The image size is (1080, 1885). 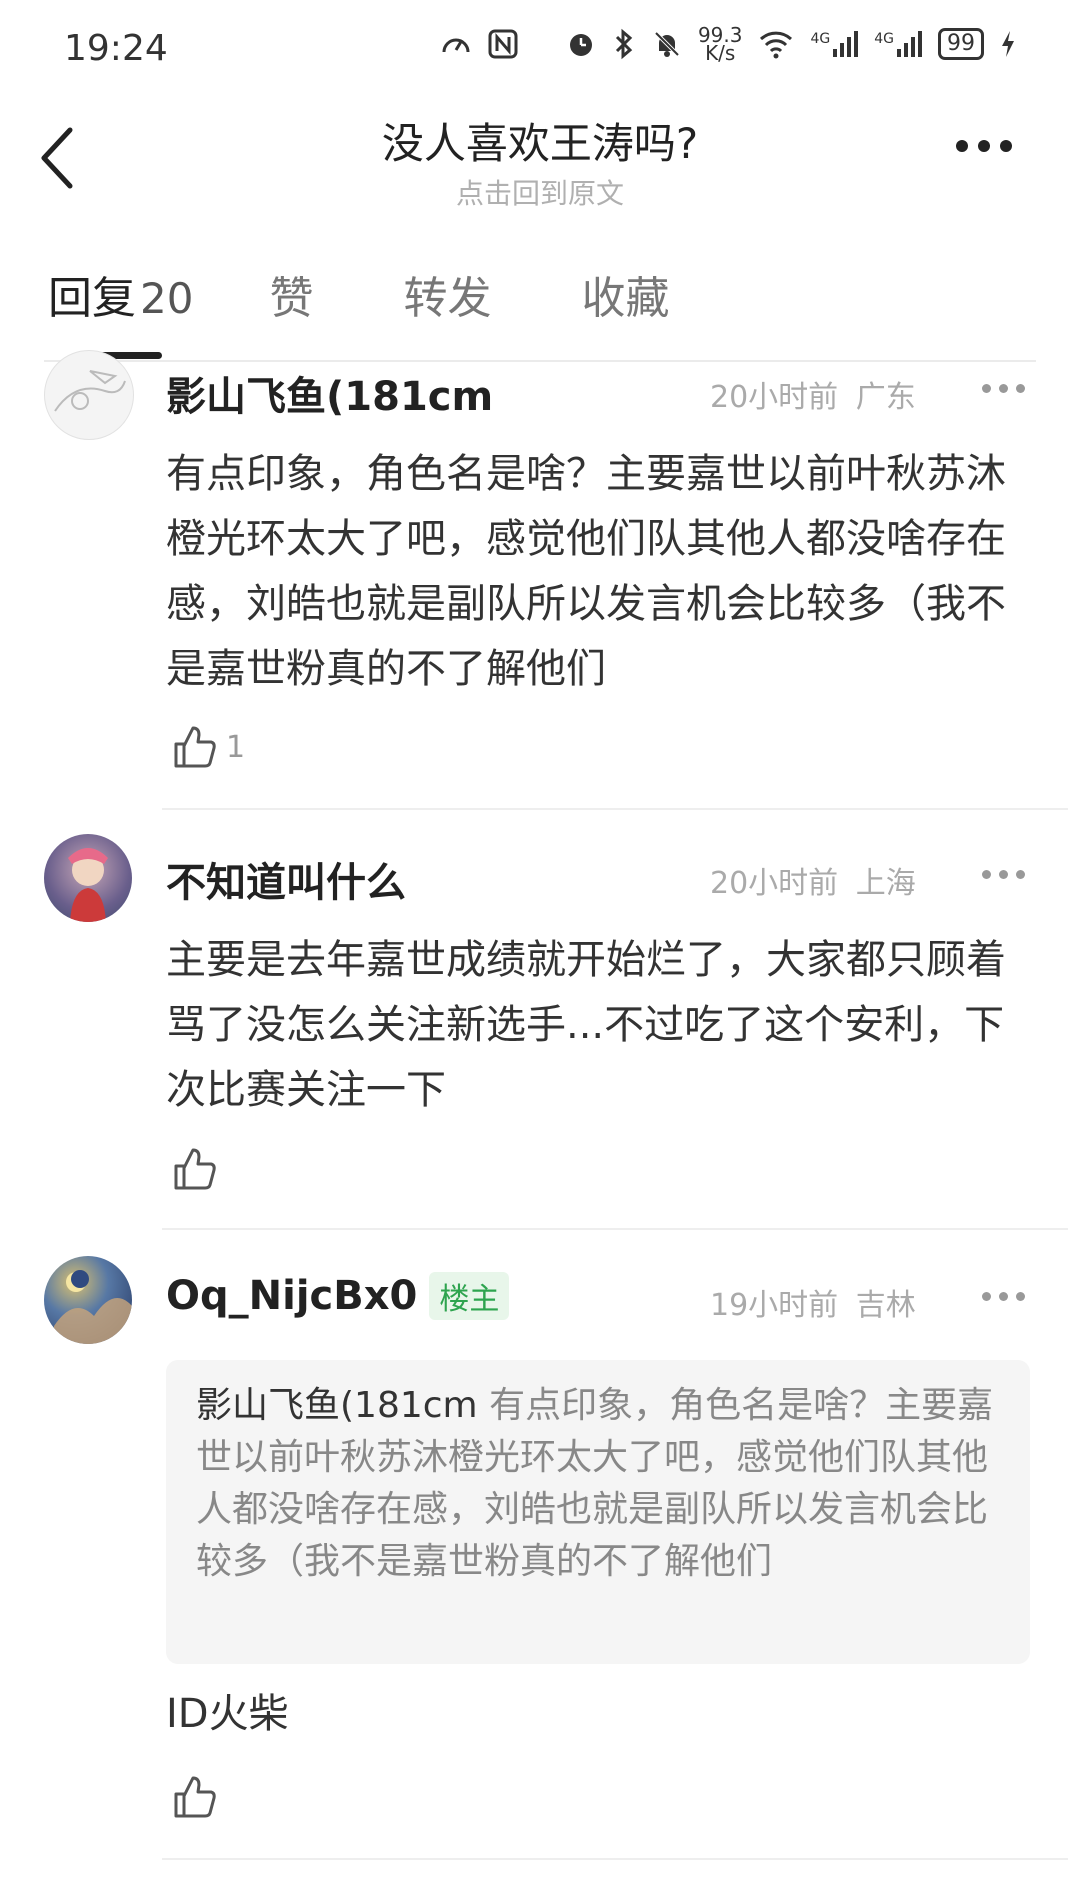 What do you see at coordinates (774, 1305) in the screenshot?
I see `comment-time: 19小时前` at bounding box center [774, 1305].